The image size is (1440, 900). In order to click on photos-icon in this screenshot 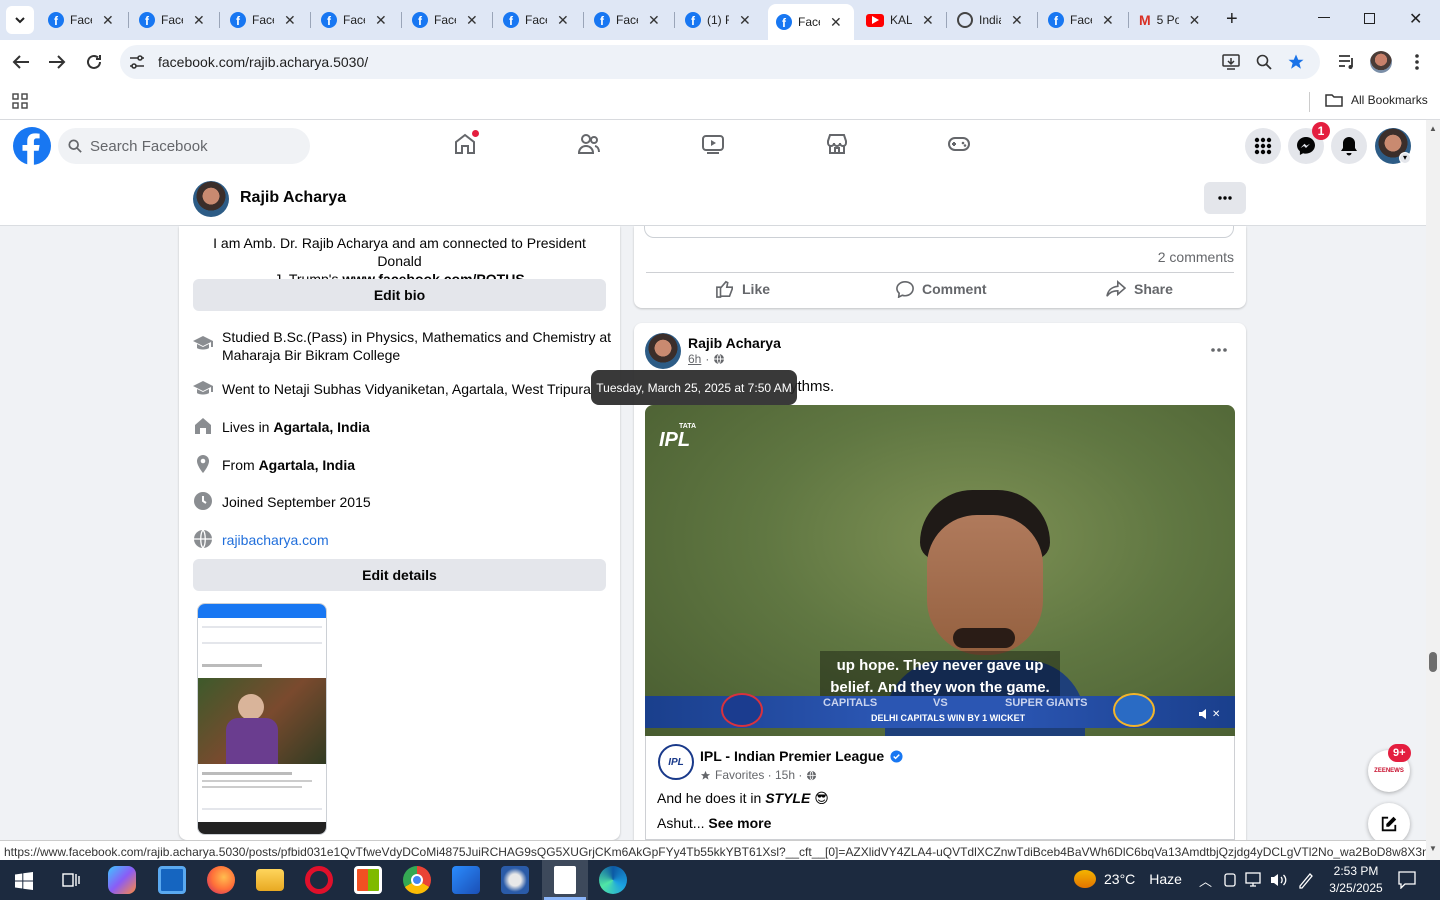, I will do `click(466, 880)`.